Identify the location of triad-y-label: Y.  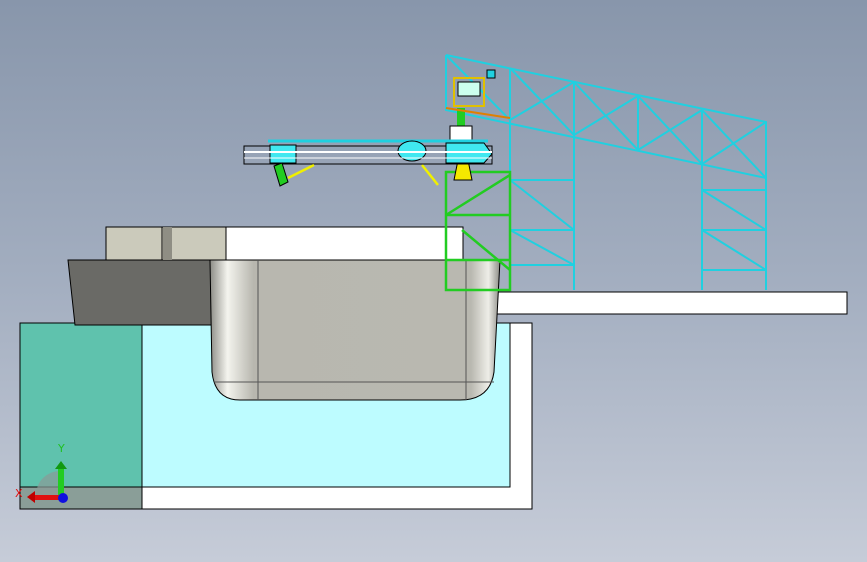
(61, 448).